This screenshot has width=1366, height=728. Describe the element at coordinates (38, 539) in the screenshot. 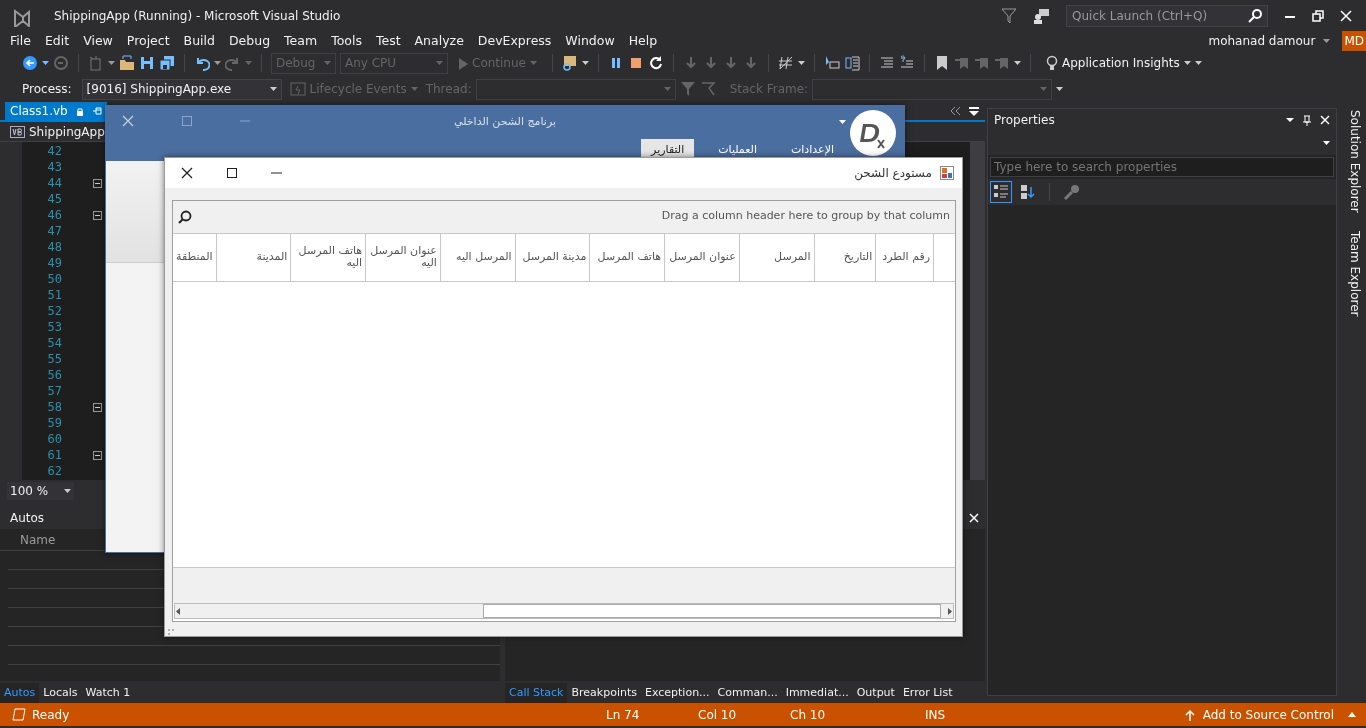

I see `column-header: Name` at that location.